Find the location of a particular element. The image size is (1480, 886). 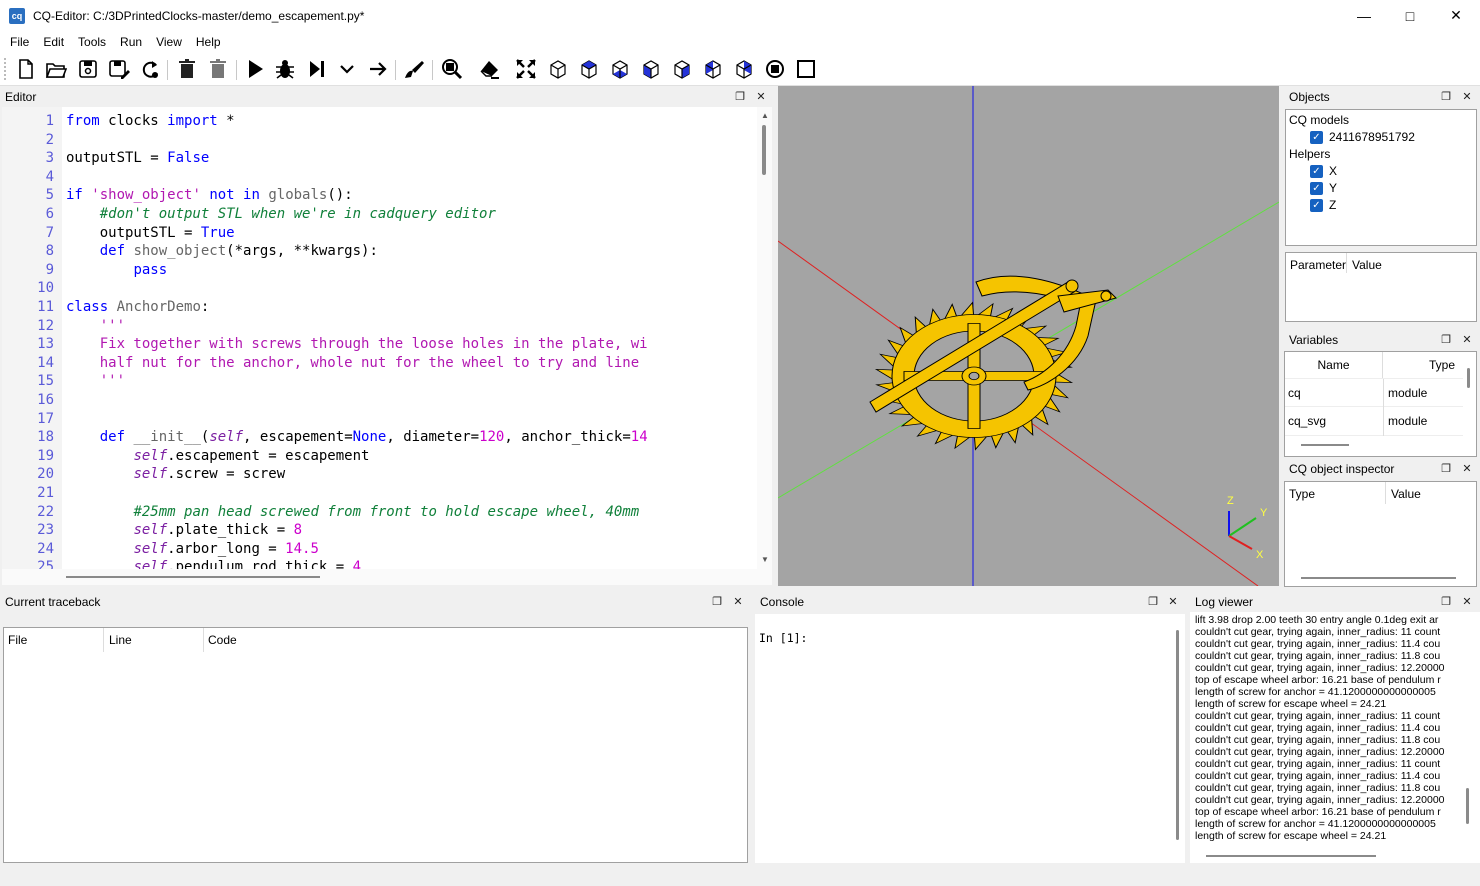

table-row: cq module is located at coordinates (1374, 393).